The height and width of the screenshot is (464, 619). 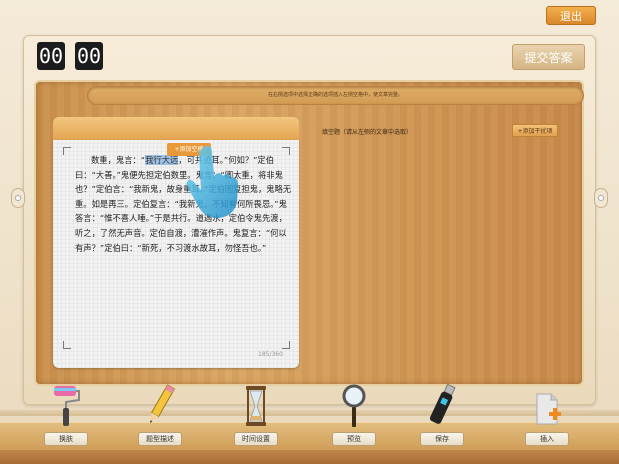 I want to click on left-scroll-handle, so click(x=18, y=198).